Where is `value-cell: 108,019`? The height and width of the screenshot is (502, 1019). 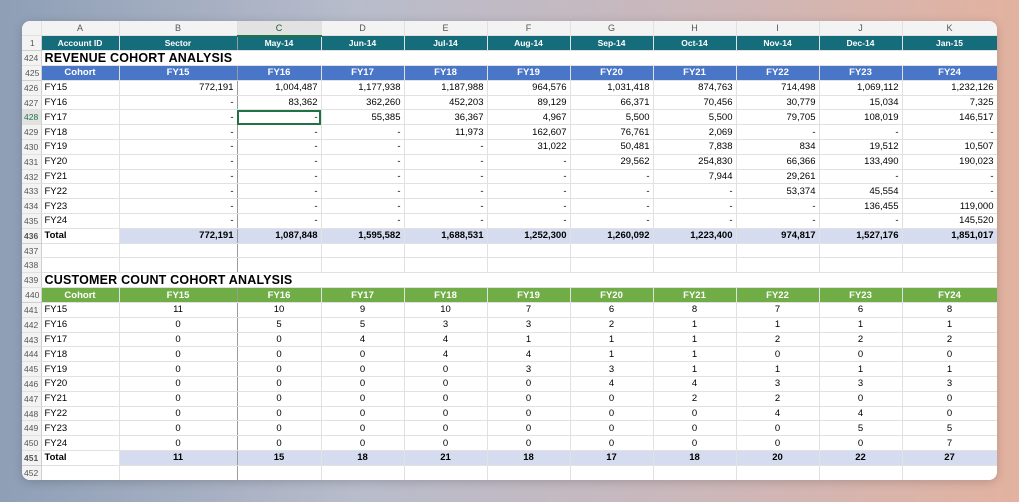
value-cell: 108,019 is located at coordinates (861, 117).